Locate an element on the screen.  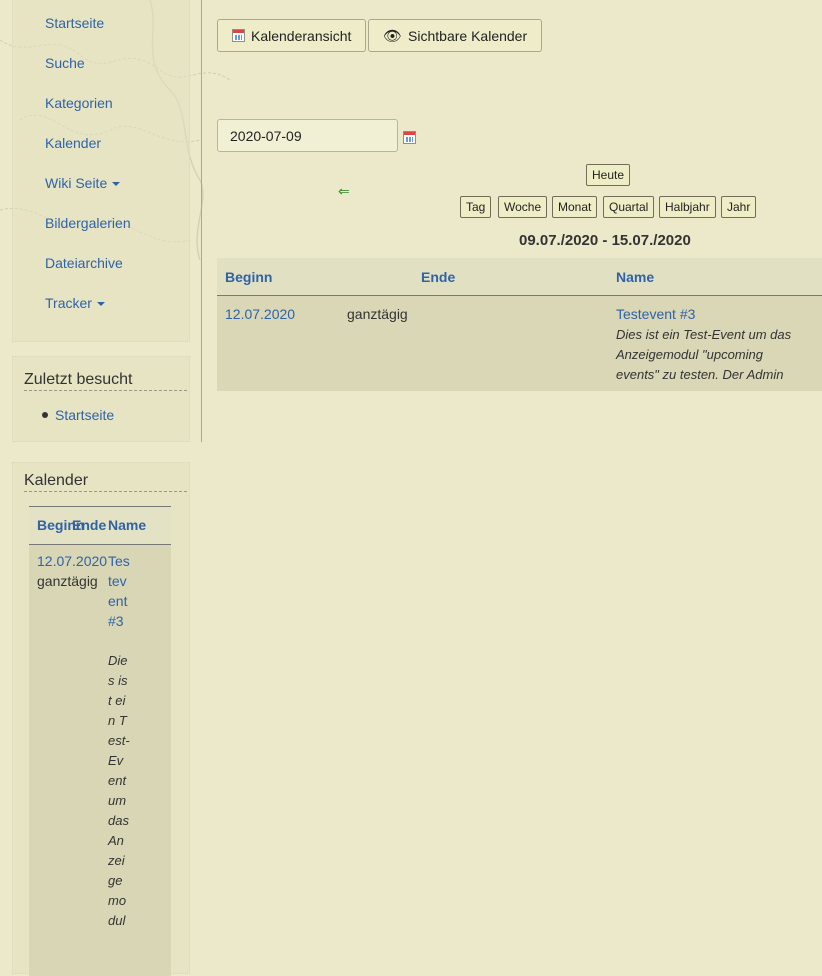
date-range-title: 09.07./2020 - 15.07./2020 is located at coordinates (605, 240).